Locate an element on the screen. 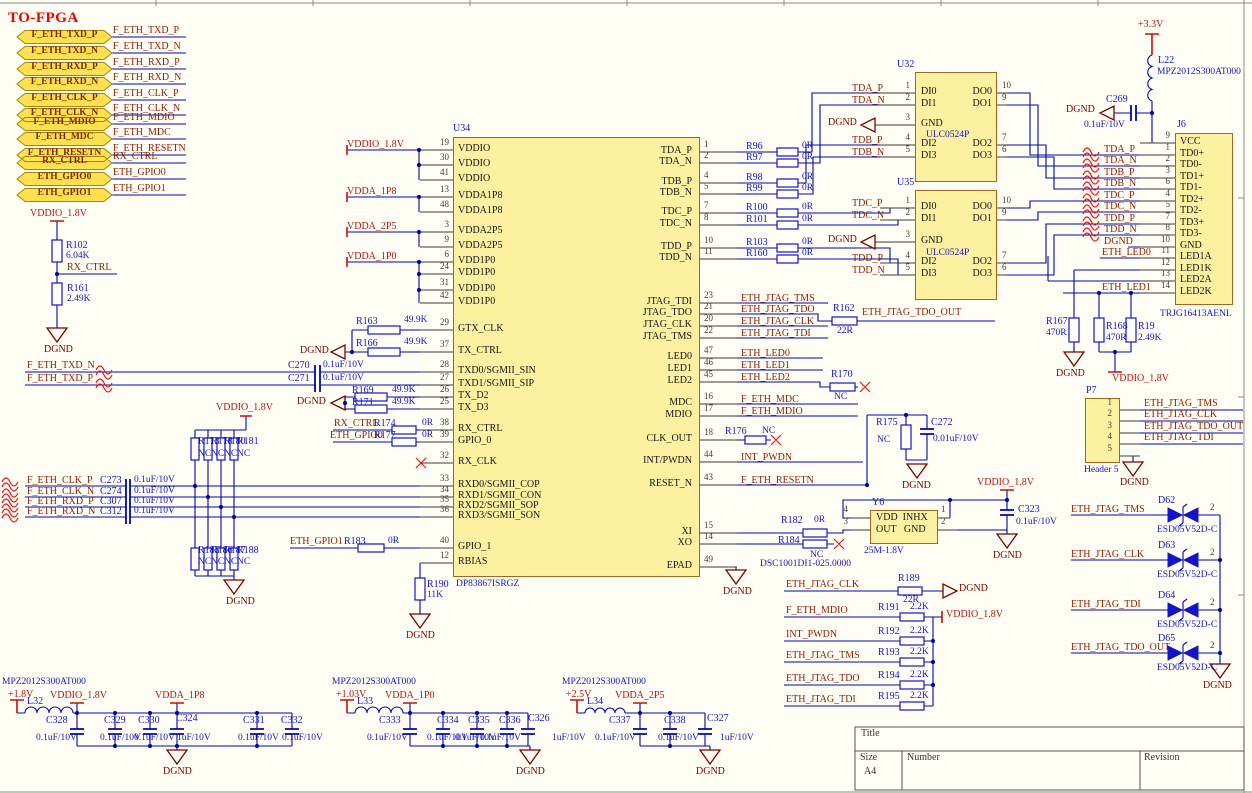 The width and height of the screenshot is (1252, 793). designator: U32 is located at coordinates (905, 65).